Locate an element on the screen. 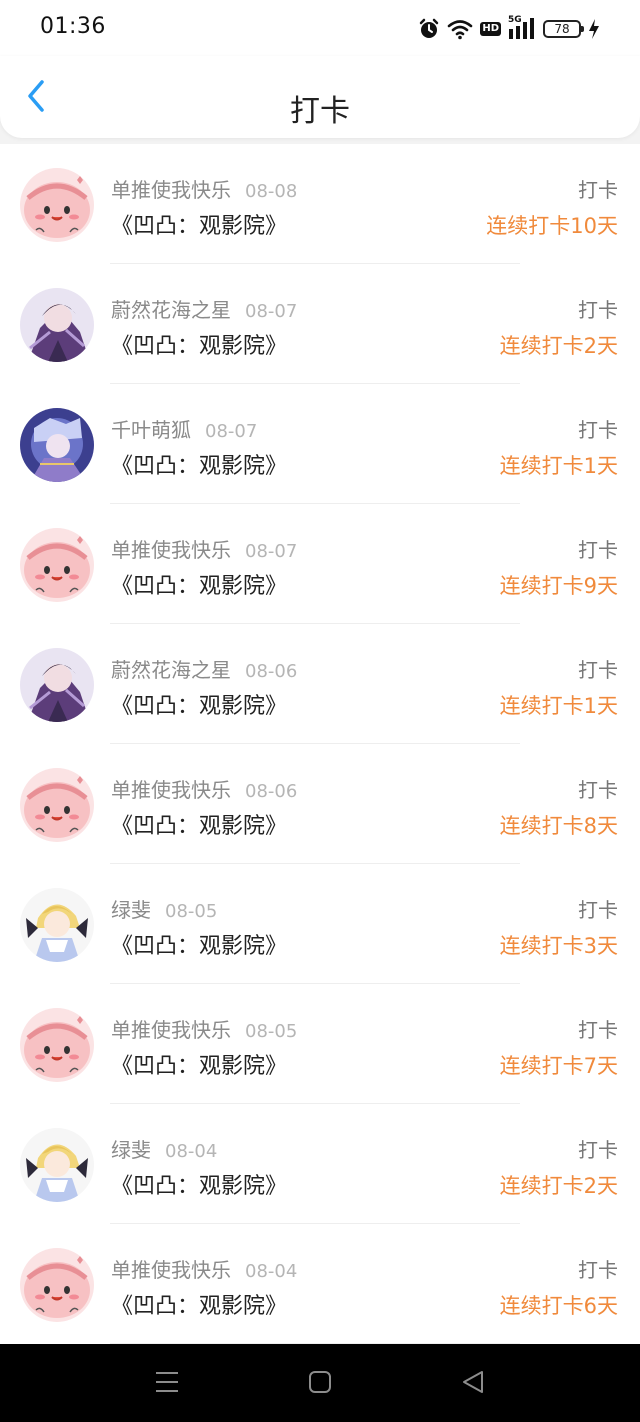 The image size is (640, 1422). streak-label: 连续打卡3天 is located at coordinates (558, 946).